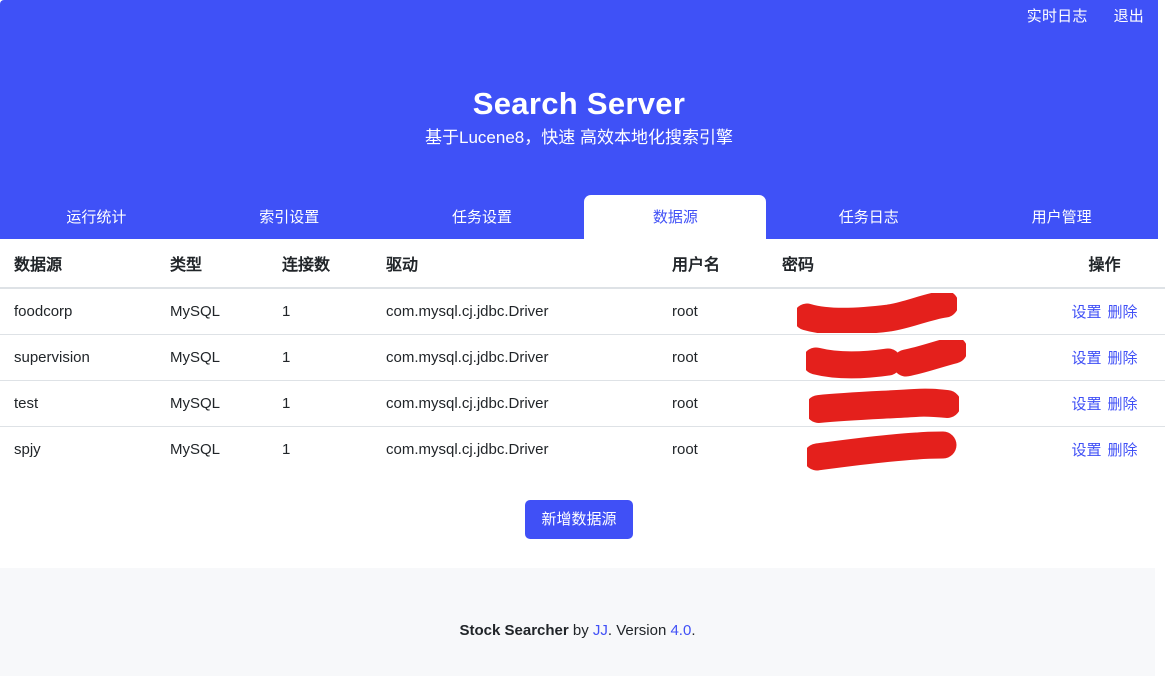 The width and height of the screenshot is (1165, 676). I want to click on tab-index-settings: 索引设置, so click(289, 217).